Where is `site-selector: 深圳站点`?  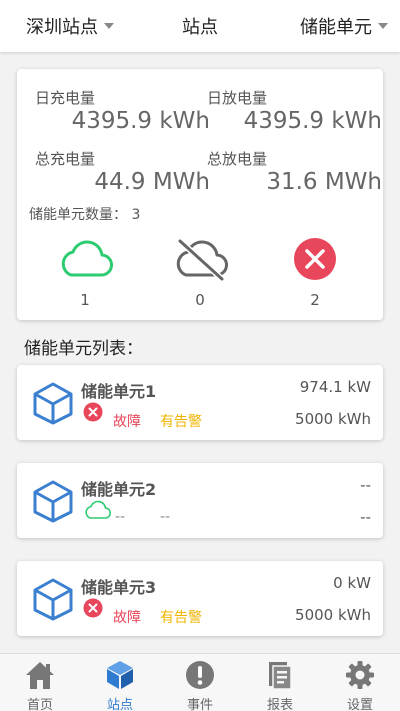
site-selector: 深圳站点 is located at coordinates (70, 26).